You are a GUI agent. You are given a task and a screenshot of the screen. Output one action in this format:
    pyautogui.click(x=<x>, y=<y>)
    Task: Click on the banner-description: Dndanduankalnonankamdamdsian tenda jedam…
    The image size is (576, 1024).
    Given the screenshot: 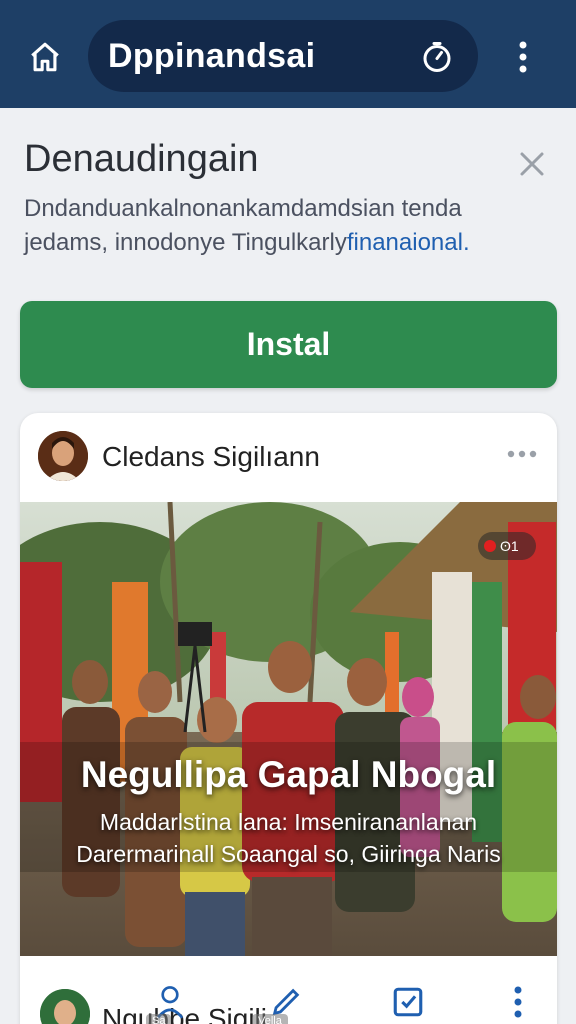 What is the action you would take?
    pyautogui.click(x=274, y=226)
    